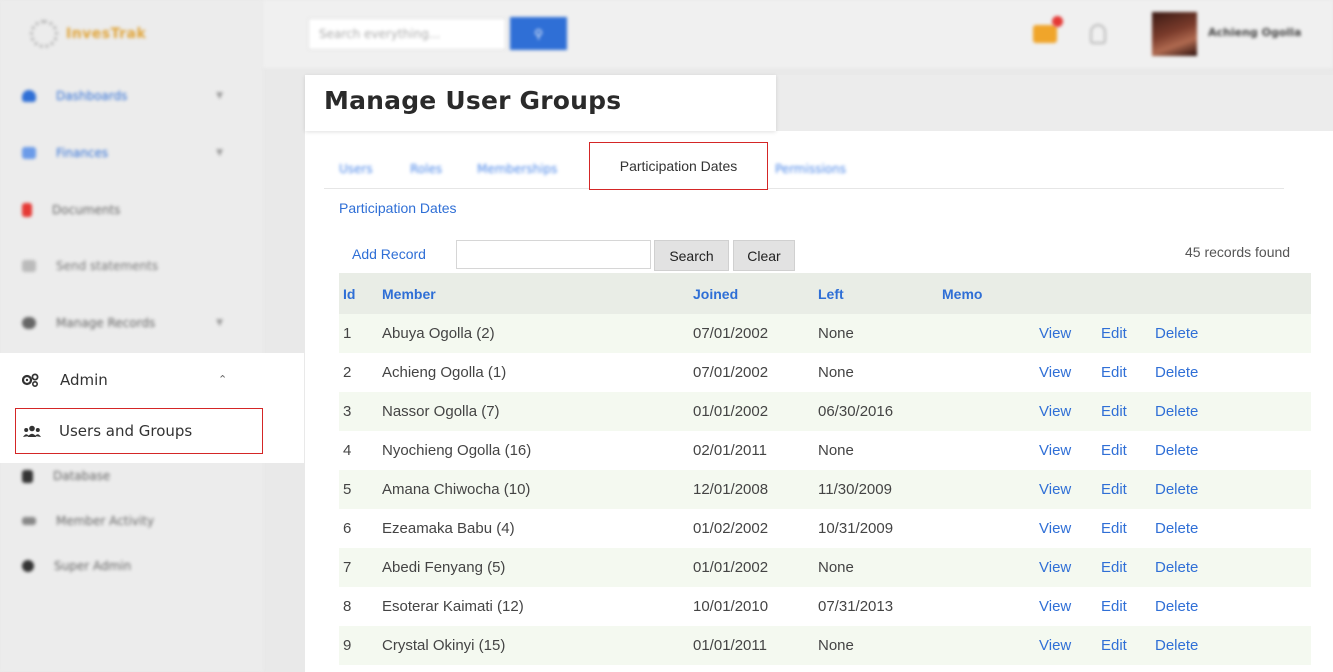 The height and width of the screenshot is (672, 1333). What do you see at coordinates (92, 96) in the screenshot?
I see `sidebar-item-label: Dashboards` at bounding box center [92, 96].